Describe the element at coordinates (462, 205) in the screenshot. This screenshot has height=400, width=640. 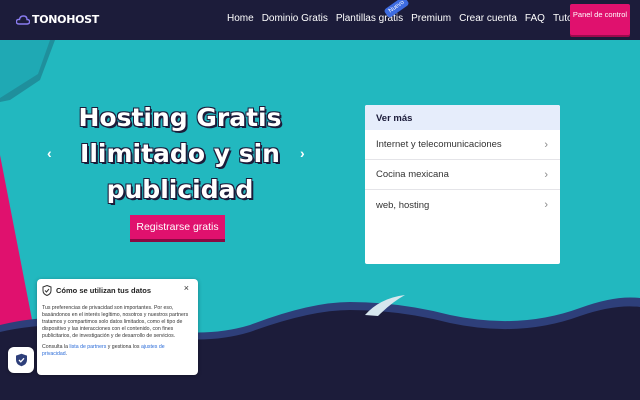
I see `card-item-web-hosting: web, hosting ›` at that location.